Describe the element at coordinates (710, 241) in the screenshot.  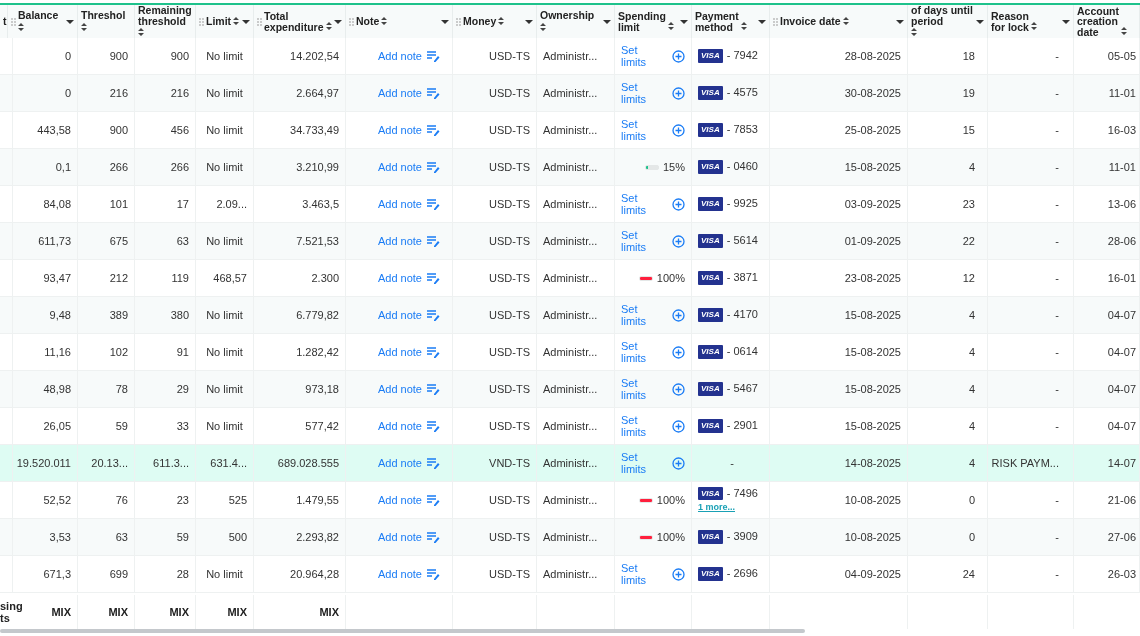
I see `visa-card-icon: VISA` at that location.